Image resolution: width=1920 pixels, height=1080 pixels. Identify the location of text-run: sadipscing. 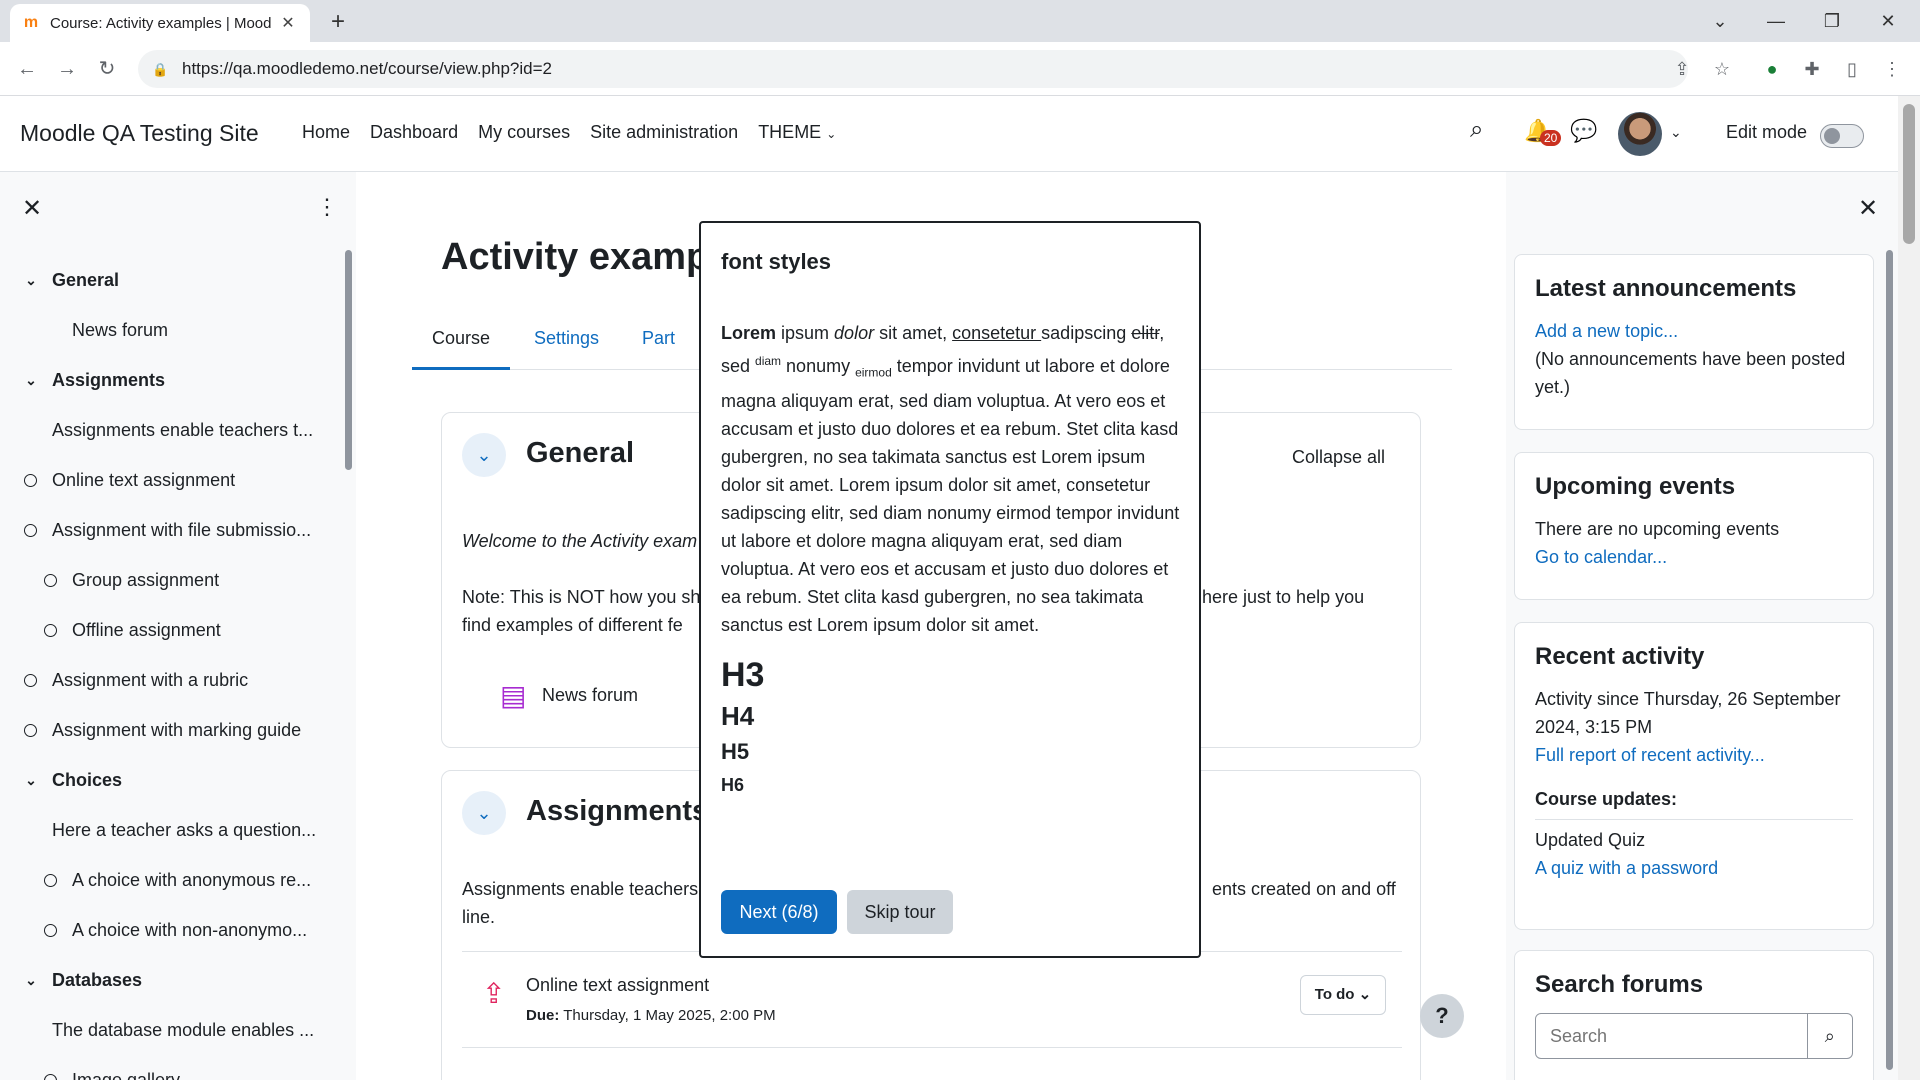
(1086, 333).